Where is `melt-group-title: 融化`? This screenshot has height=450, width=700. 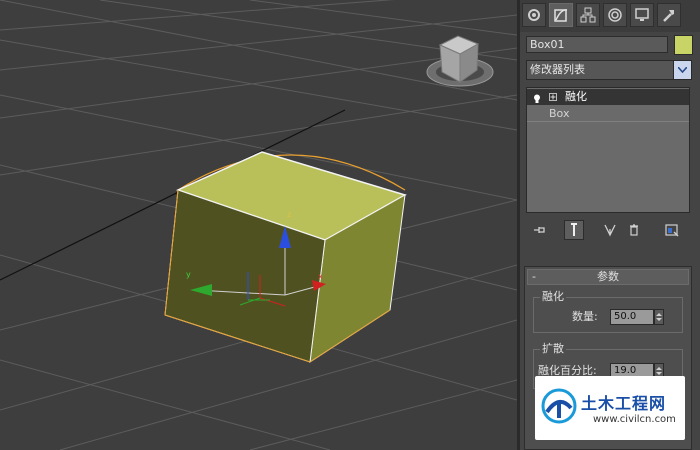
melt-group-title: 融化 is located at coordinates (553, 297).